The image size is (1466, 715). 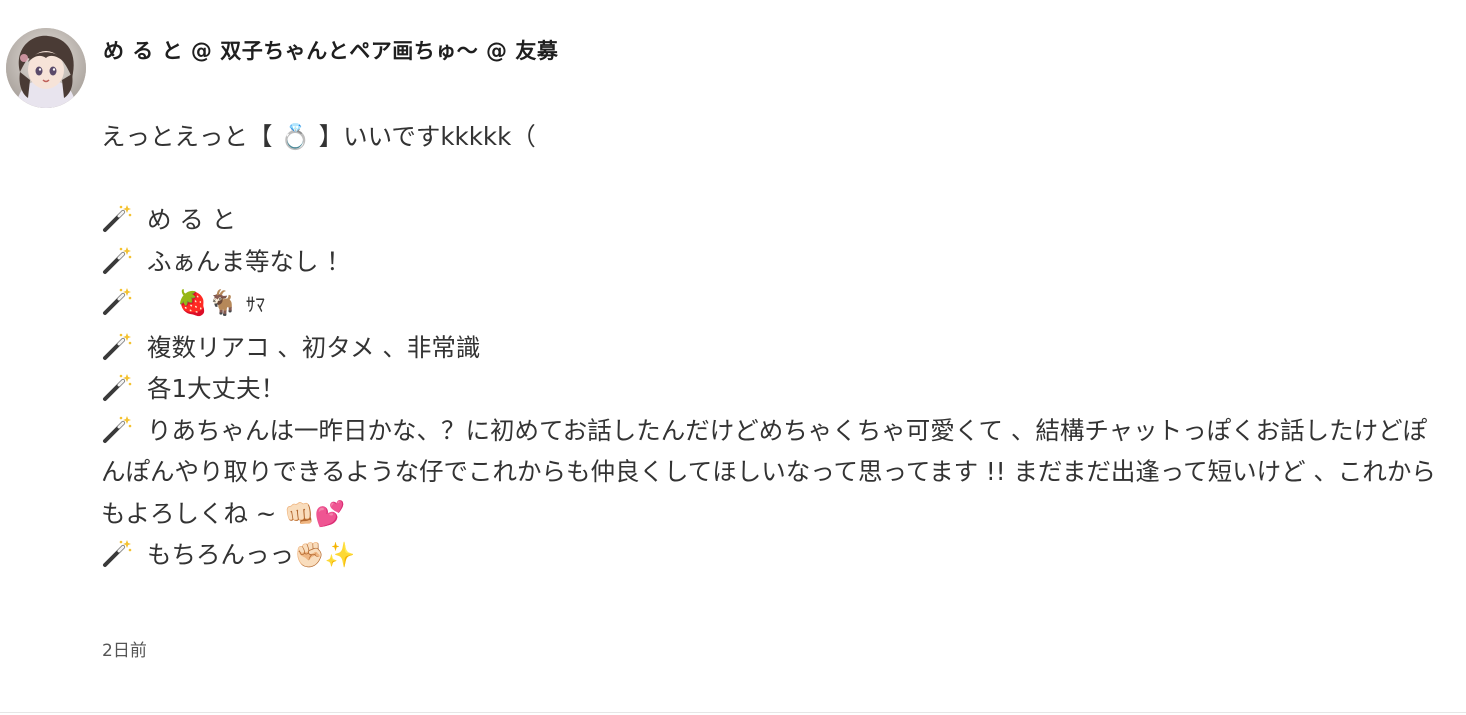 I want to click on list-item: 複数リアコ 、初タメ 、非常識, so click(x=776, y=348).